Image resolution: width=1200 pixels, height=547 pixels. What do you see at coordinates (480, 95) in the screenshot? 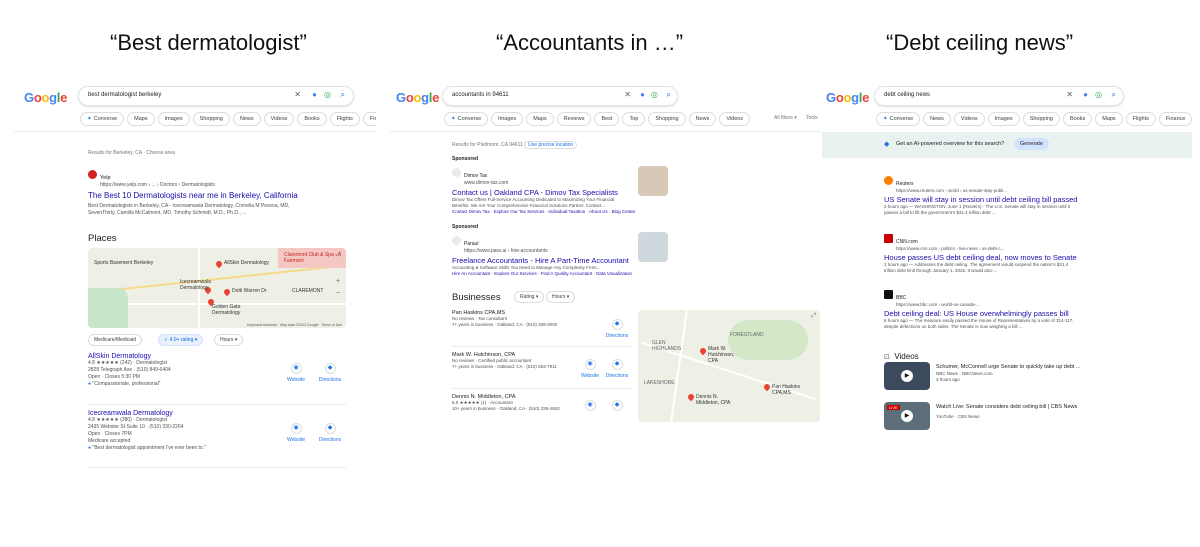
I see `search-query: accountants in 94611` at bounding box center [480, 95].